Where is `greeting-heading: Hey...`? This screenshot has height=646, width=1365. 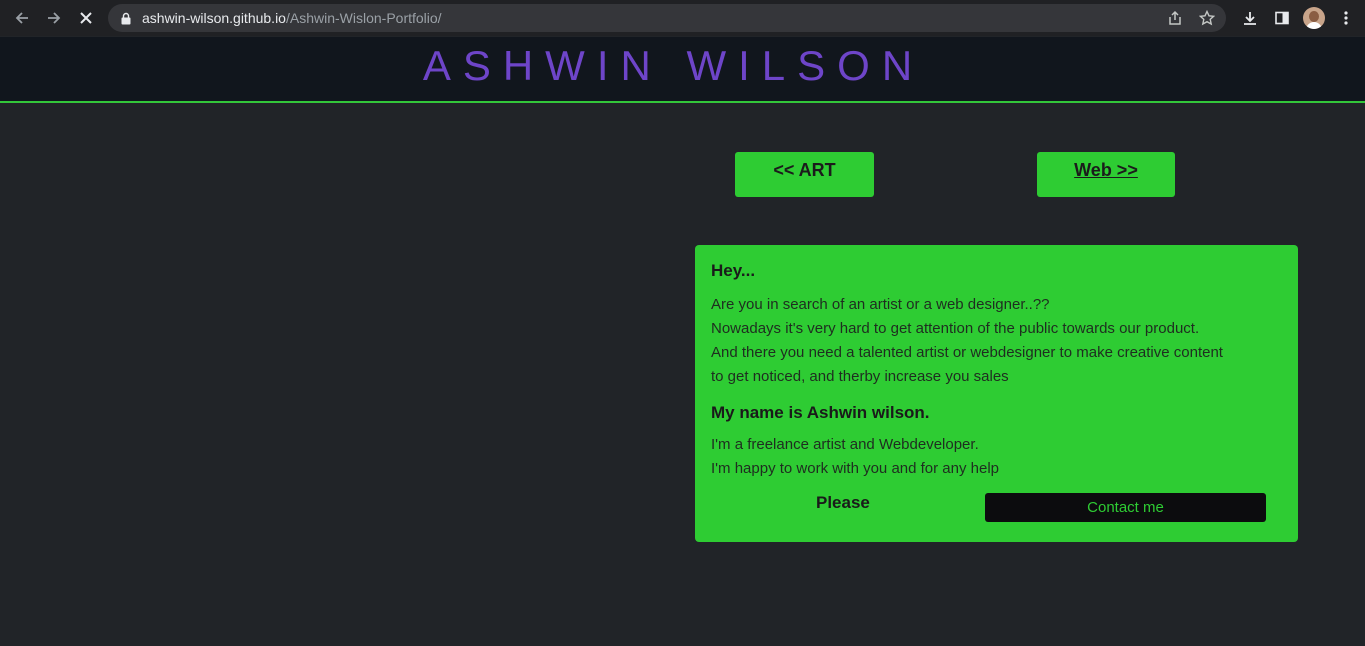 greeting-heading: Hey... is located at coordinates (733, 270).